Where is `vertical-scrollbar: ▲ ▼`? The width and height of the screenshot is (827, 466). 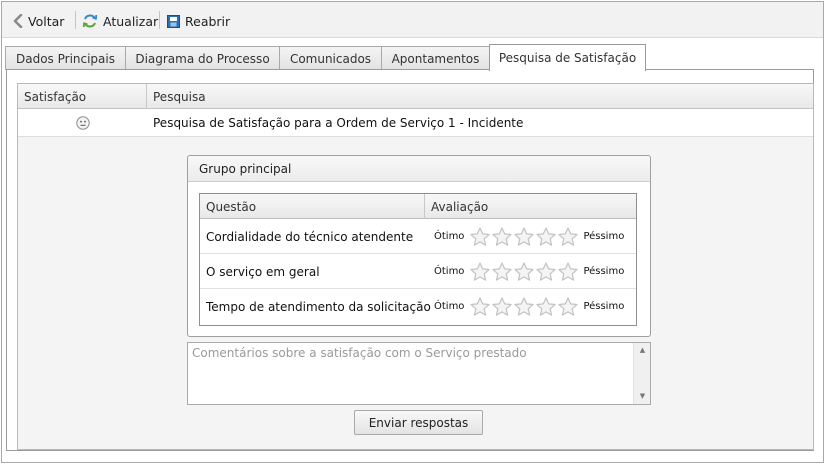 vertical-scrollbar: ▲ ▼ is located at coordinates (641, 373).